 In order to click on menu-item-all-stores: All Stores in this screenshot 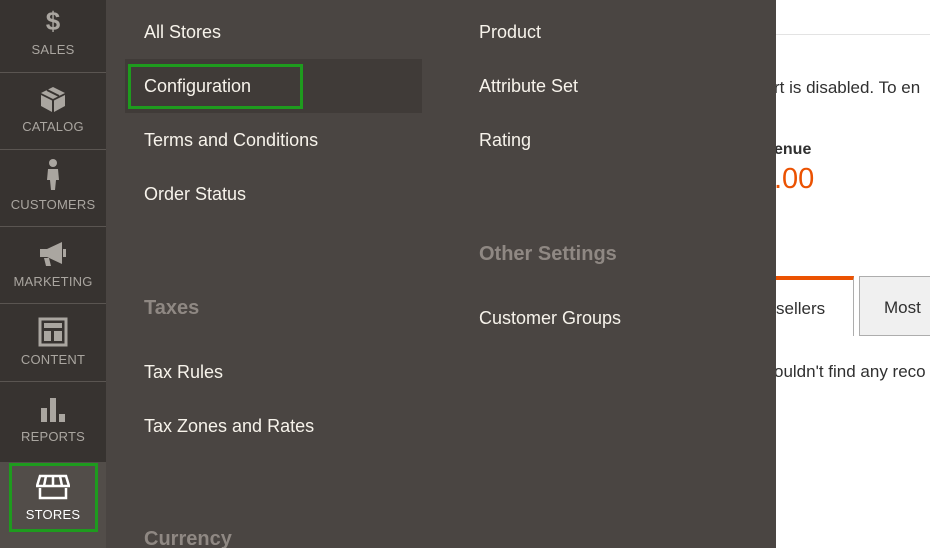, I will do `click(182, 32)`.